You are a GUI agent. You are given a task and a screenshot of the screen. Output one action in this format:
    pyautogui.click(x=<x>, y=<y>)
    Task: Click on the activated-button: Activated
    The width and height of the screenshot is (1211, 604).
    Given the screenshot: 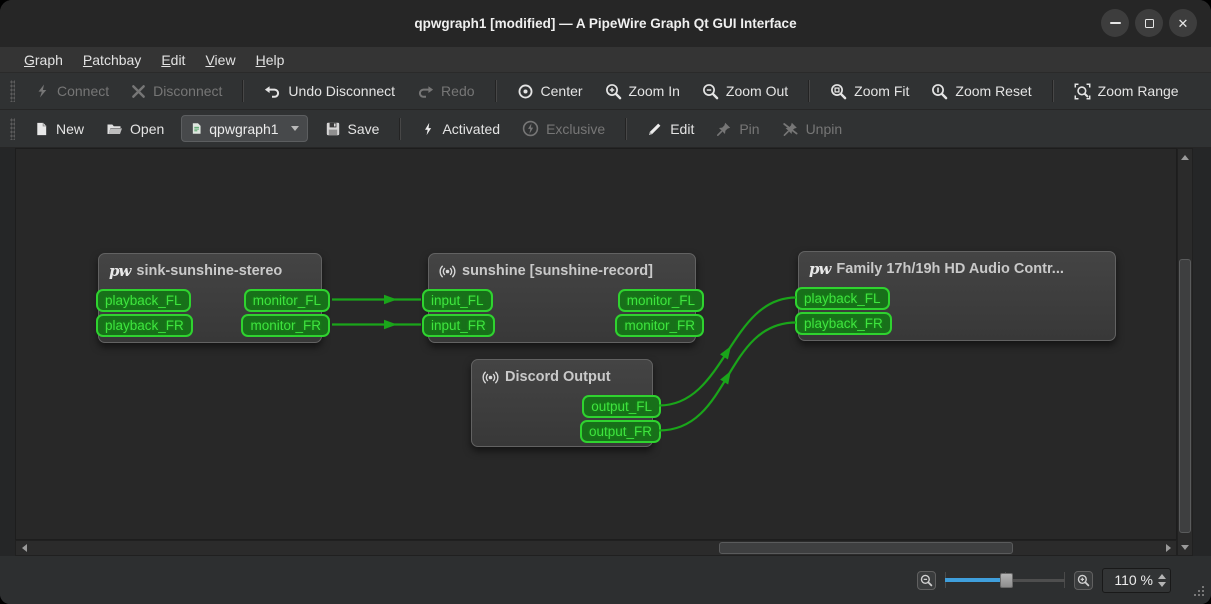 What is the action you would take?
    pyautogui.click(x=460, y=129)
    